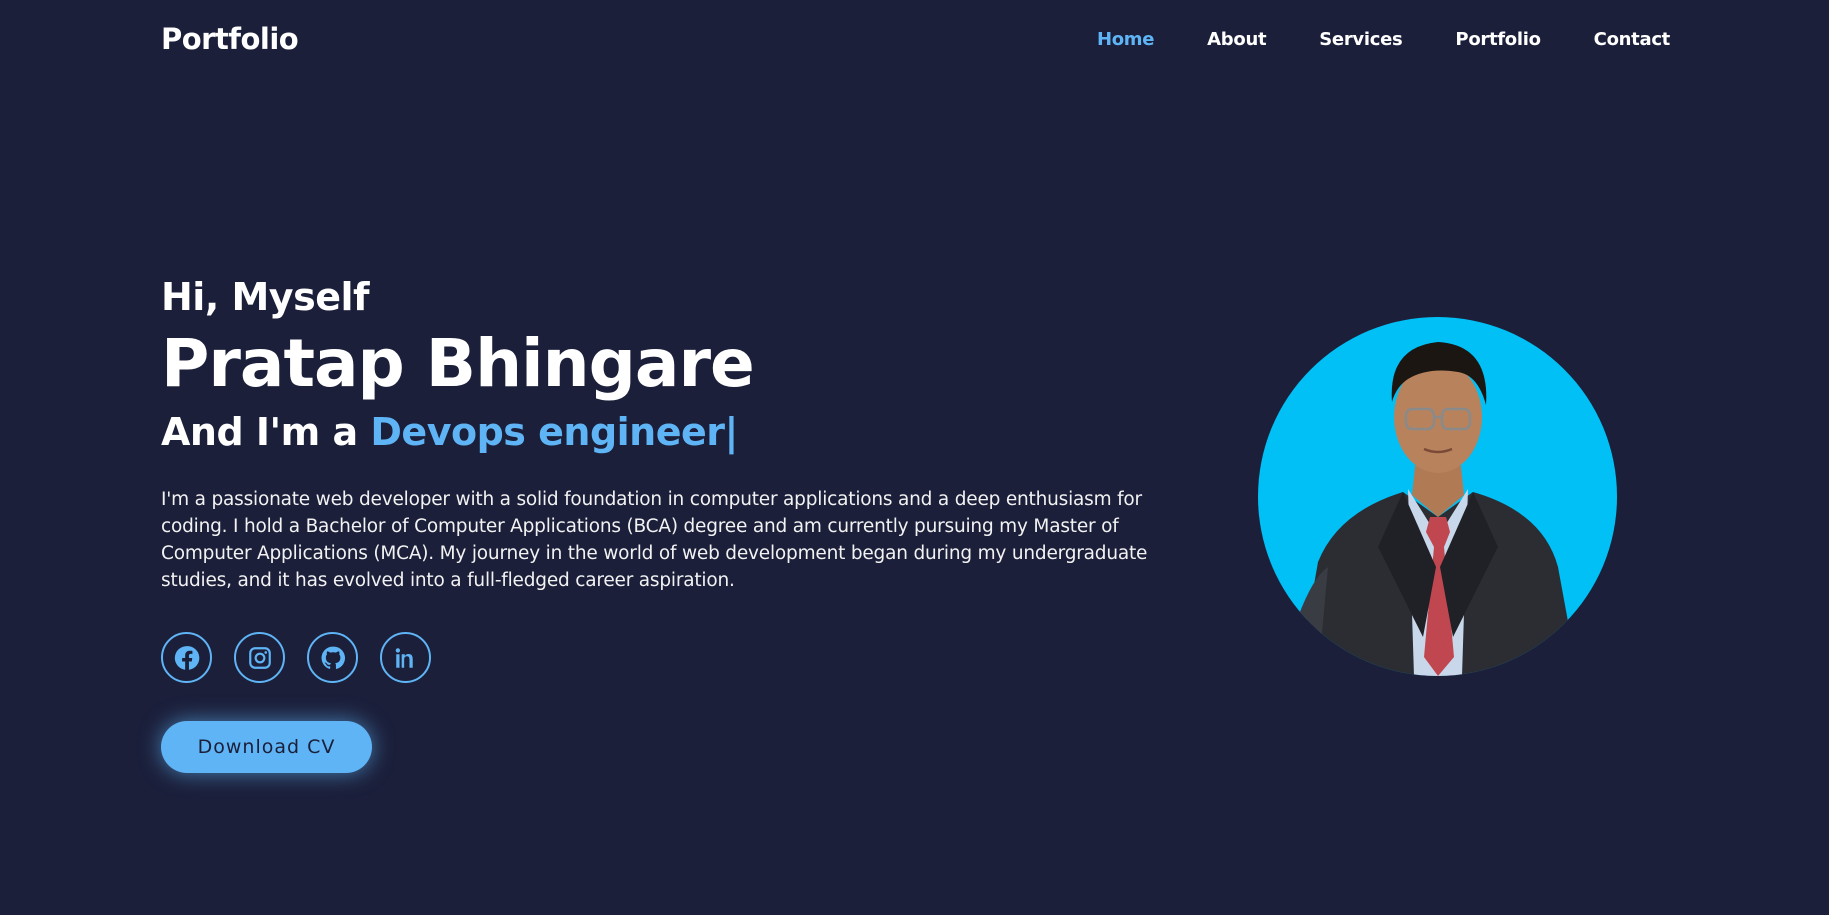 The width and height of the screenshot is (1829, 915). I want to click on nav-link-portfolio: Portfolio, so click(1498, 39).